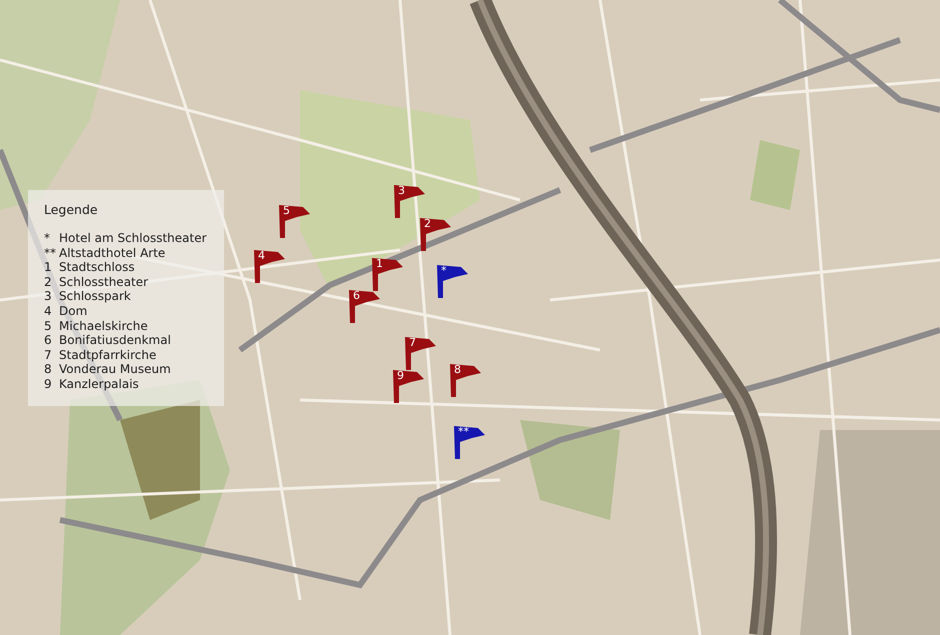 Image resolution: width=940 pixels, height=635 pixels. Describe the element at coordinates (133, 238) in the screenshot. I see `legend-entry: Hotel am Schlosstheater` at that location.